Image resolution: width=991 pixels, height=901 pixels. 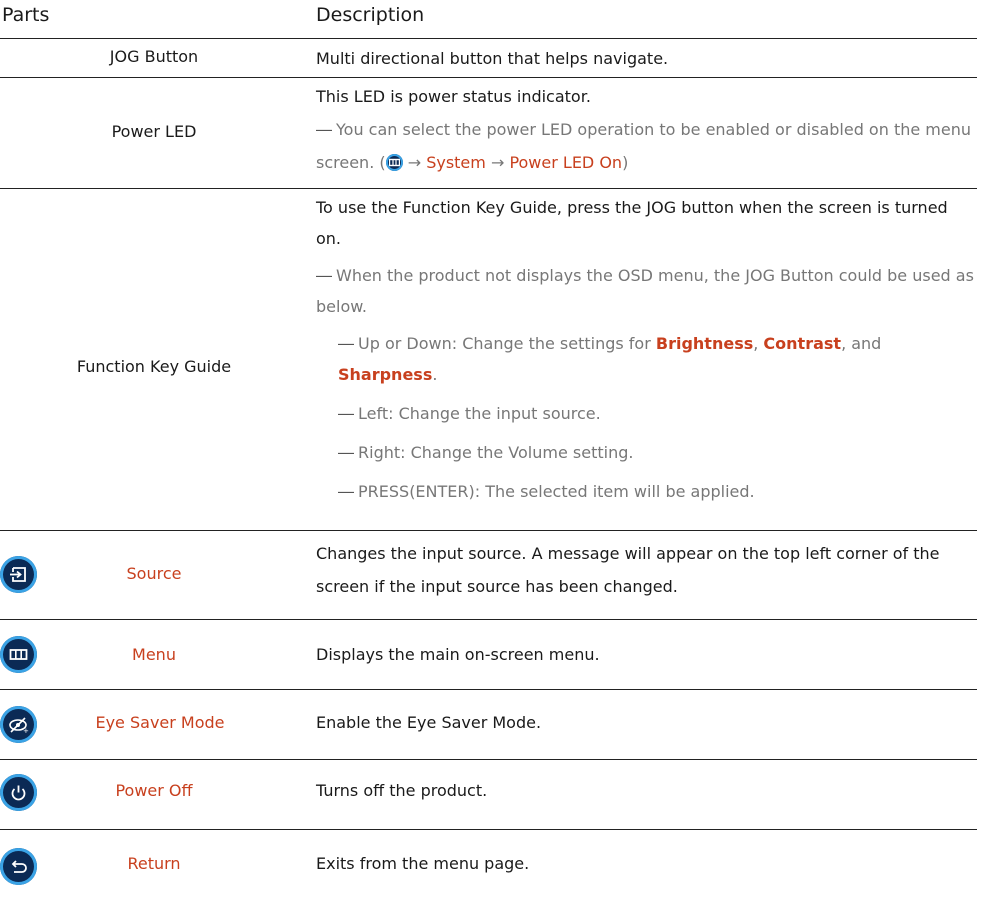 I want to click on power-led-status-text: This LED is power status indicator., so click(x=453, y=96).